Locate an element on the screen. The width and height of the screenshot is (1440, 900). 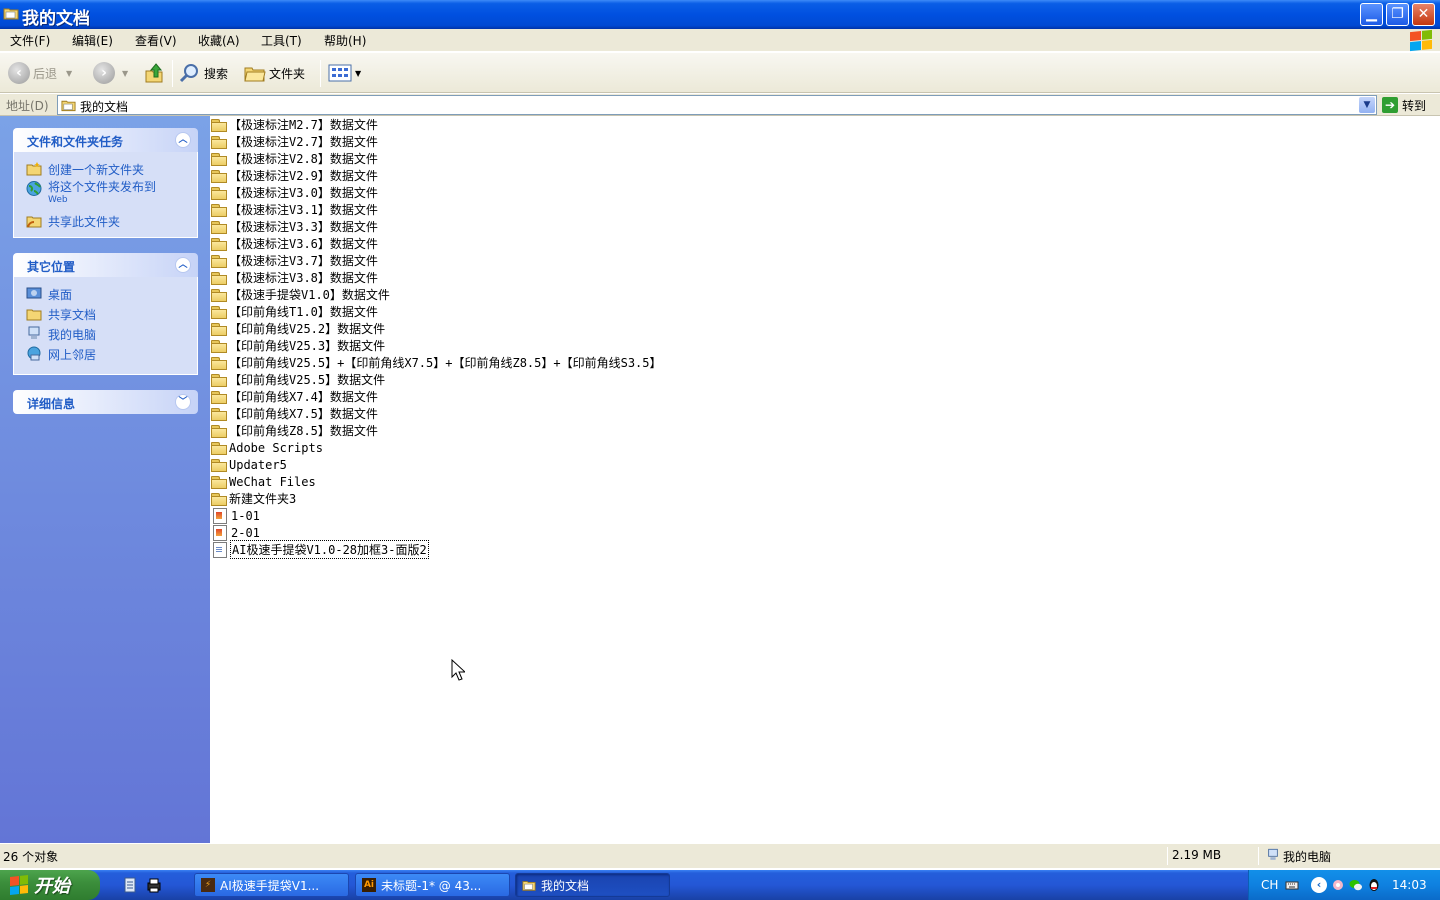
menu-file: 文件(F) is located at coordinates (30, 40).